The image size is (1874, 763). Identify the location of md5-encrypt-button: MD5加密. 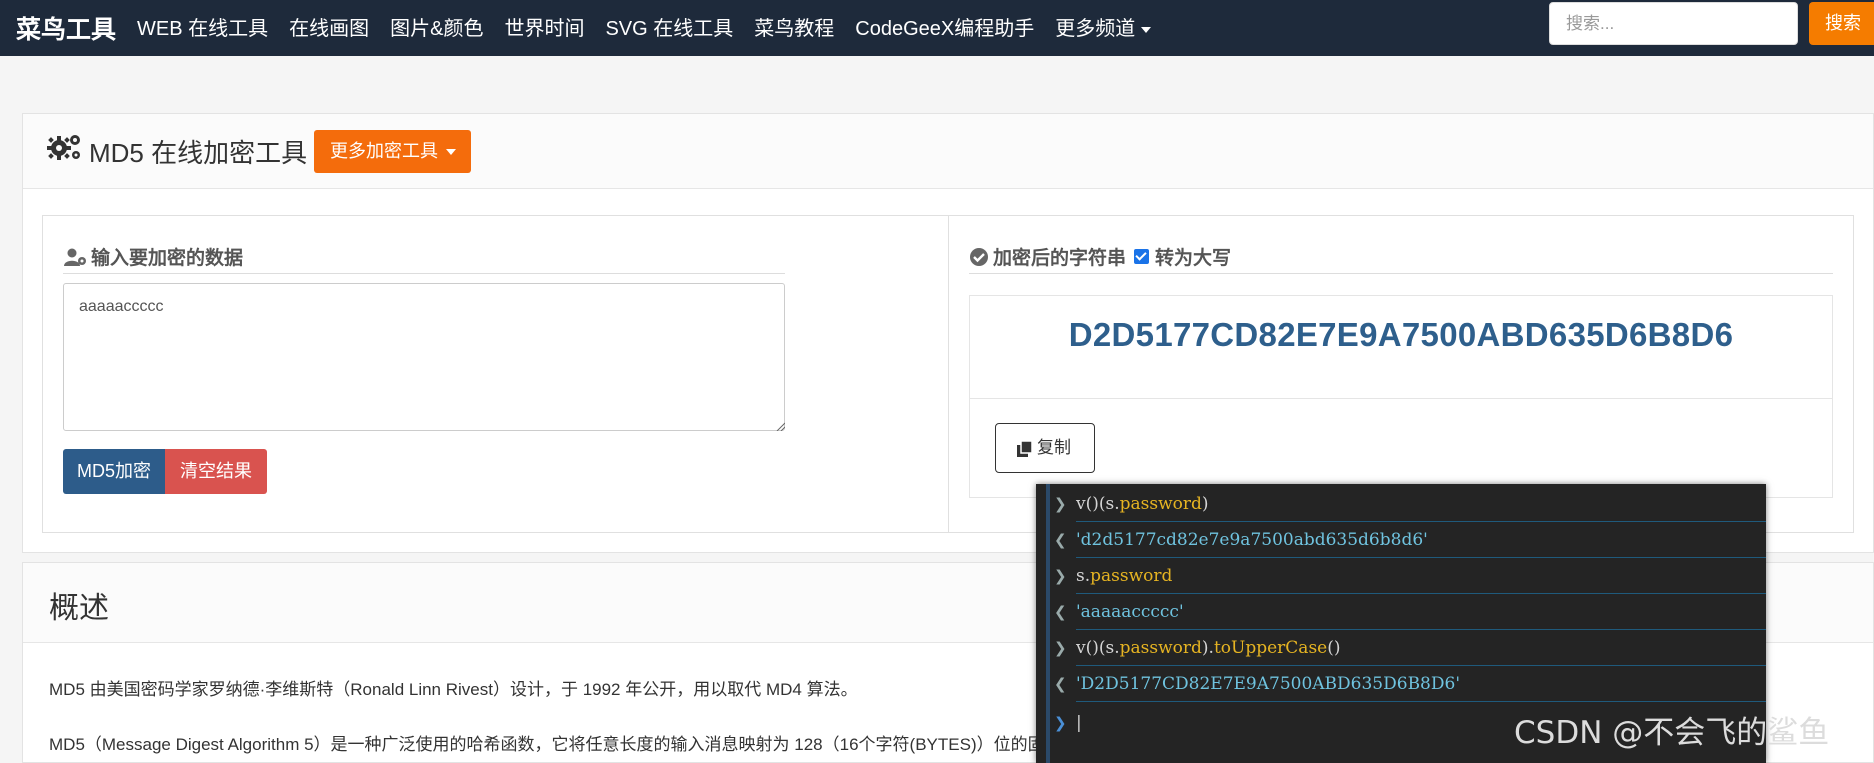
(114, 471).